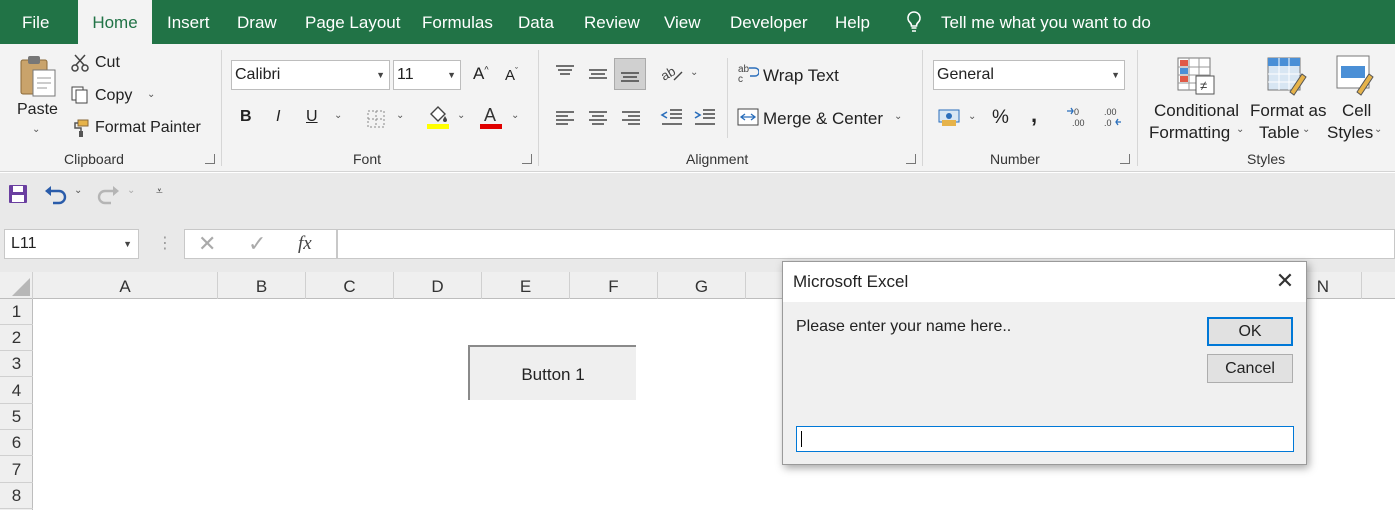 This screenshot has height=510, width=1395. I want to click on paste-icon, so click(38, 78).